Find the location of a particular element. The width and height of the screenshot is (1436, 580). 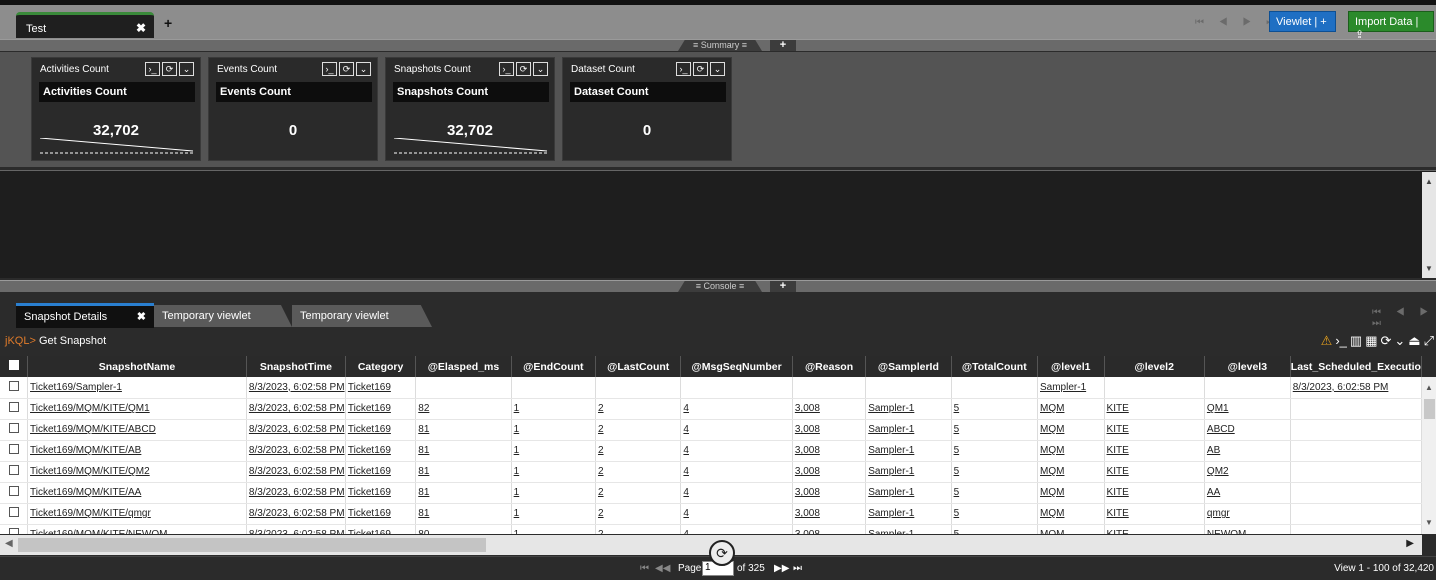

warning-icon: ⚠ is located at coordinates (1327, 341).